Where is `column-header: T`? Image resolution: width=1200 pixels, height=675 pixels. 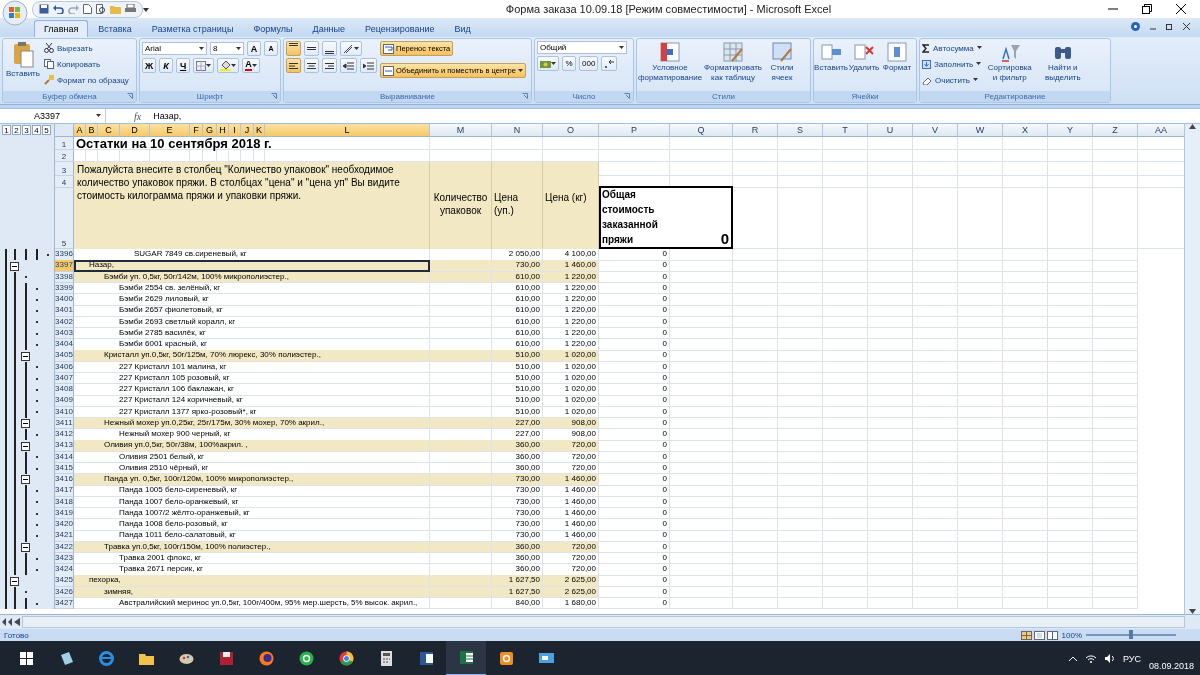
column-header: T is located at coordinates (845, 130).